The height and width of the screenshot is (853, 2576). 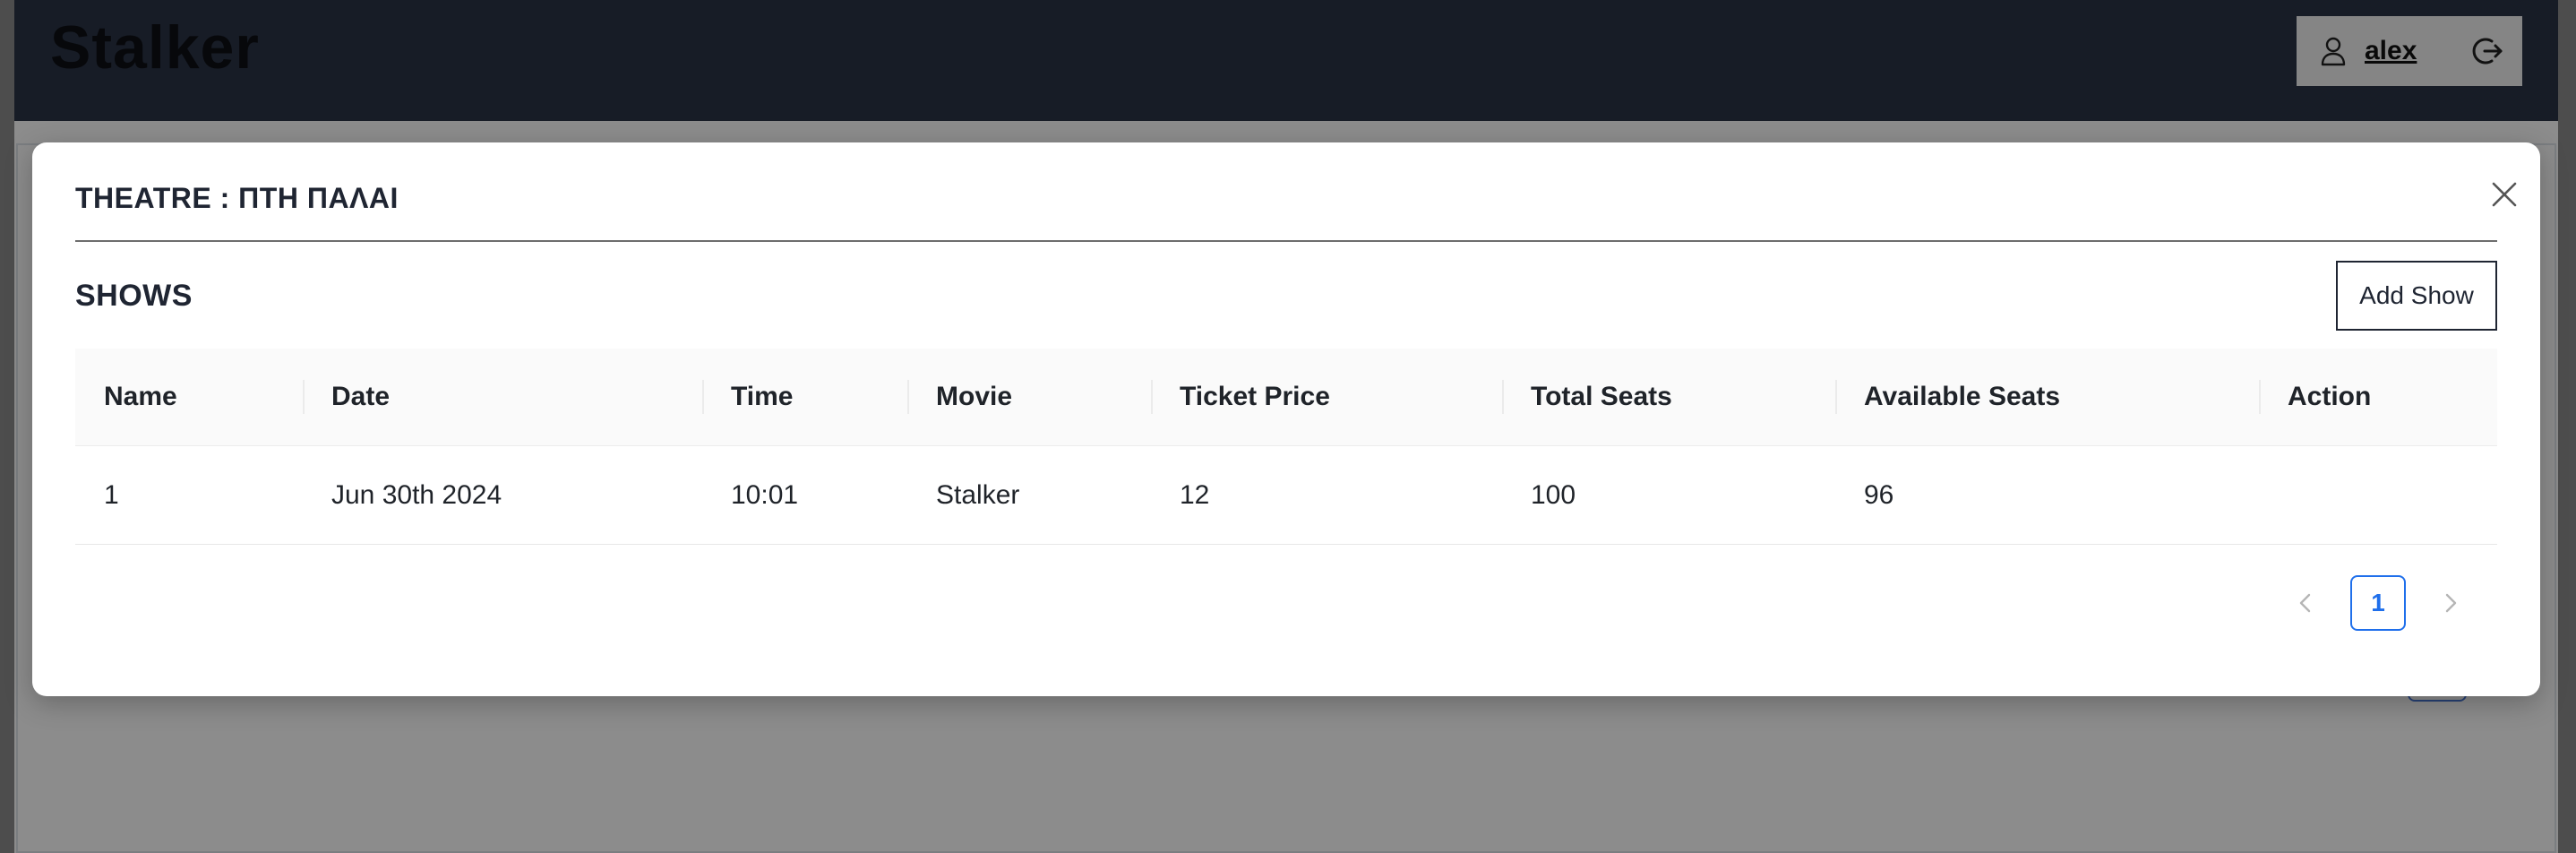 What do you see at coordinates (2378, 397) in the screenshot?
I see `column-header-action: Action` at bounding box center [2378, 397].